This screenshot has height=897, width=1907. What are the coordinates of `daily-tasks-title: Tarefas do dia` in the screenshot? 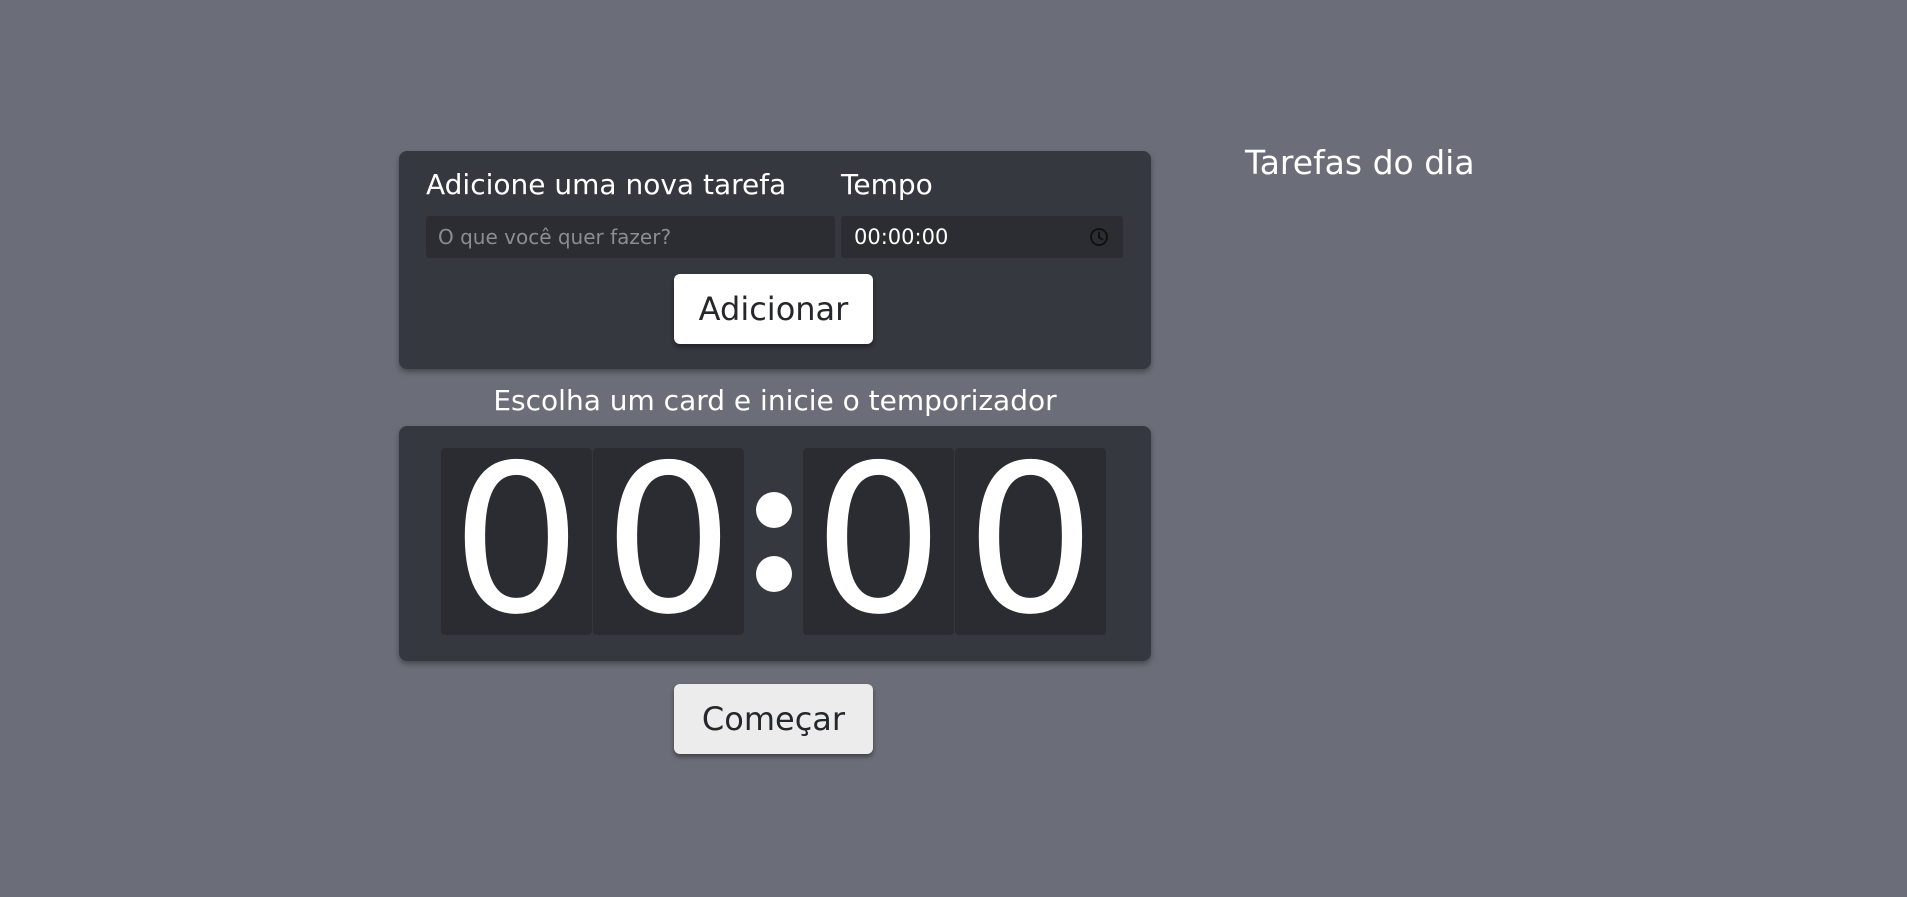 It's located at (1360, 162).